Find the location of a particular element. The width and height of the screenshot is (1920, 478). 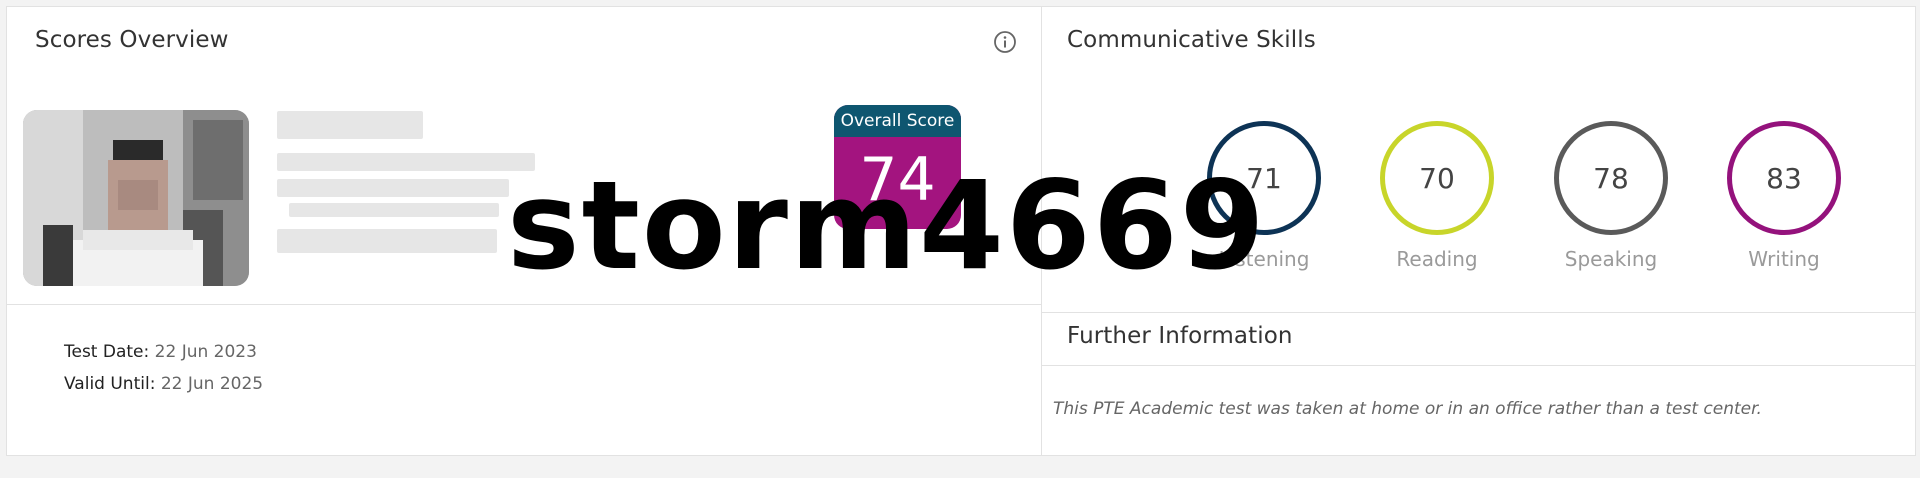

test-date-row: Test Date: 22 Jun 2023 is located at coordinates (160, 352).